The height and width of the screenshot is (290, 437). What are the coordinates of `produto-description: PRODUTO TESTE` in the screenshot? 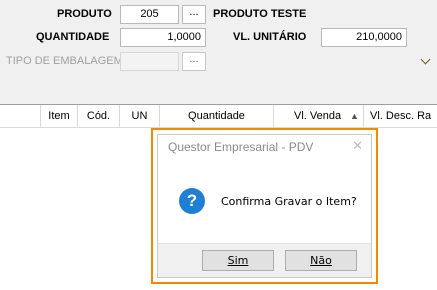 It's located at (260, 14).